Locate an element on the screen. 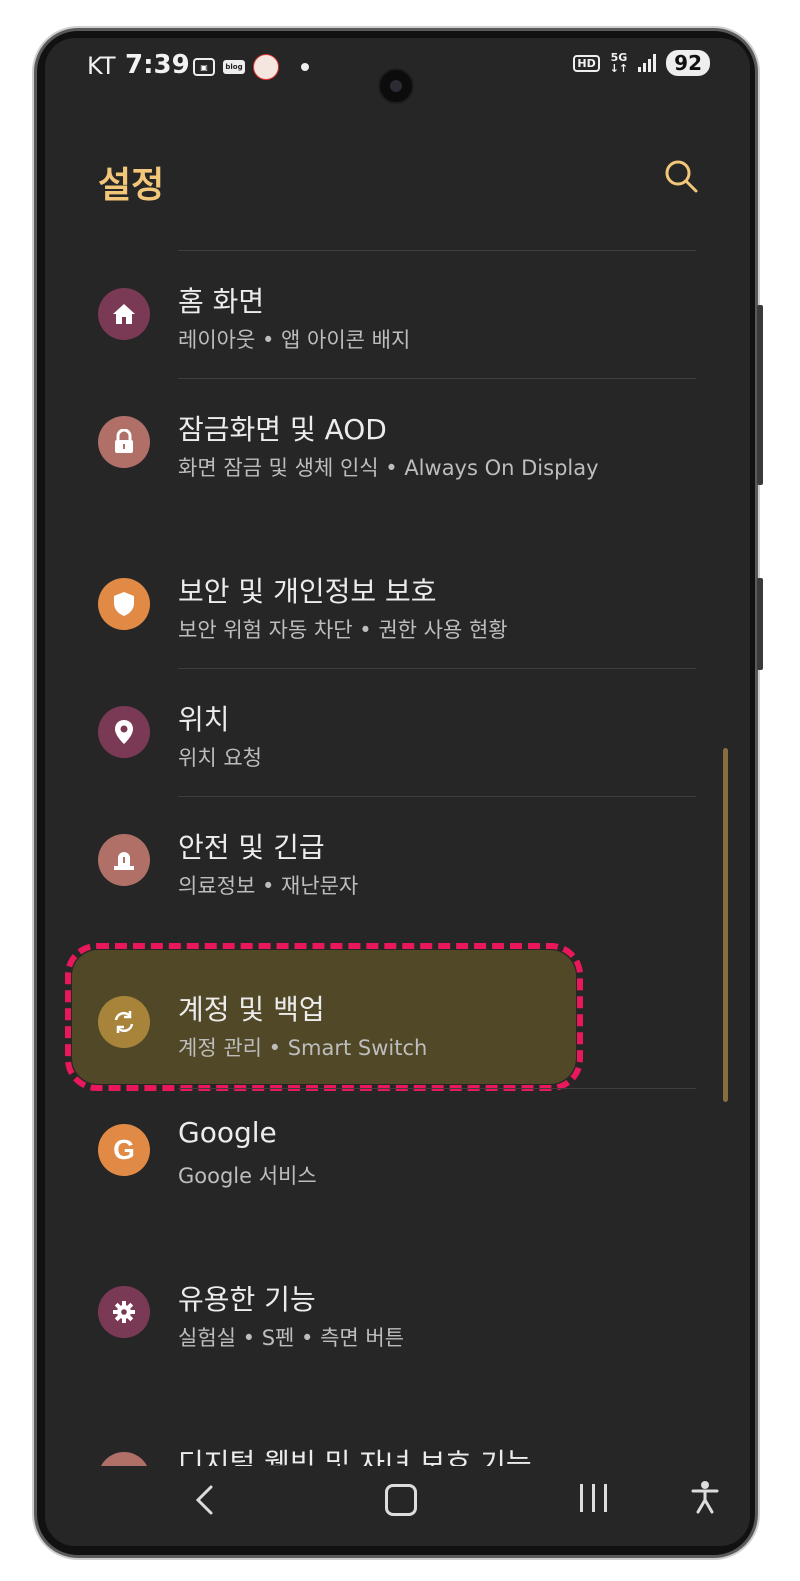 This screenshot has width=800, height=1581. more-notifications-icon is located at coordinates (305, 67).